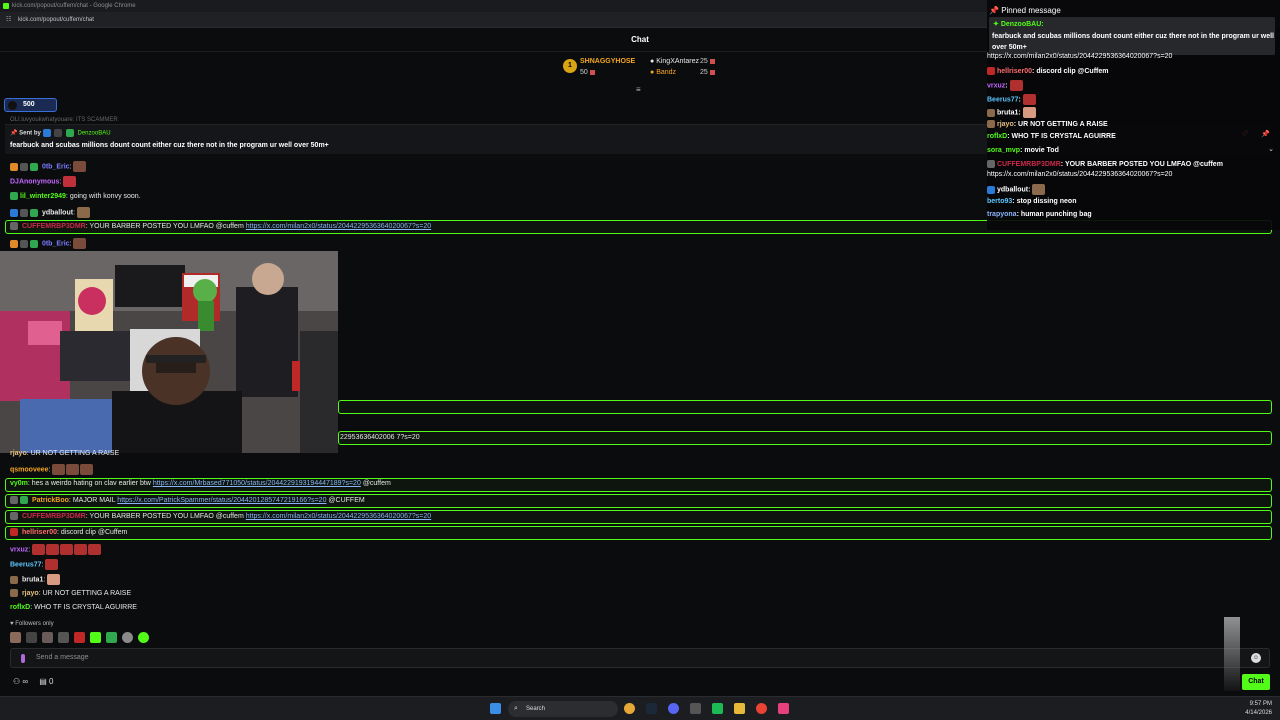  Describe the element at coordinates (1072, 71) in the screenshot. I see `overlay-text: discord clip @Cuffem` at that location.